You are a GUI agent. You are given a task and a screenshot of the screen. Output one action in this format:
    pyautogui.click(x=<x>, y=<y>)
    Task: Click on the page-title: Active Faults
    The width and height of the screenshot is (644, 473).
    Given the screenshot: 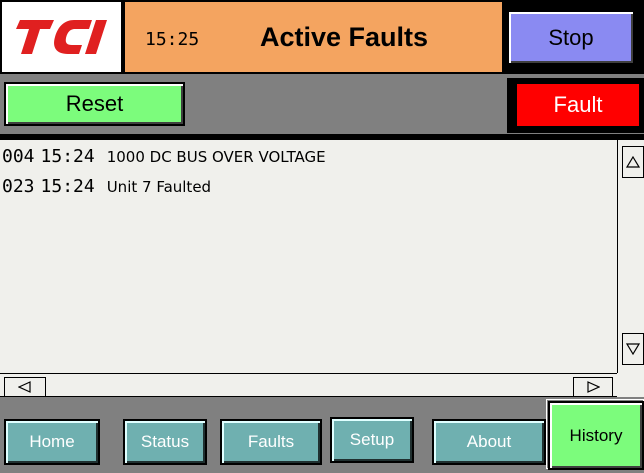 What is the action you would take?
    pyautogui.click(x=344, y=37)
    